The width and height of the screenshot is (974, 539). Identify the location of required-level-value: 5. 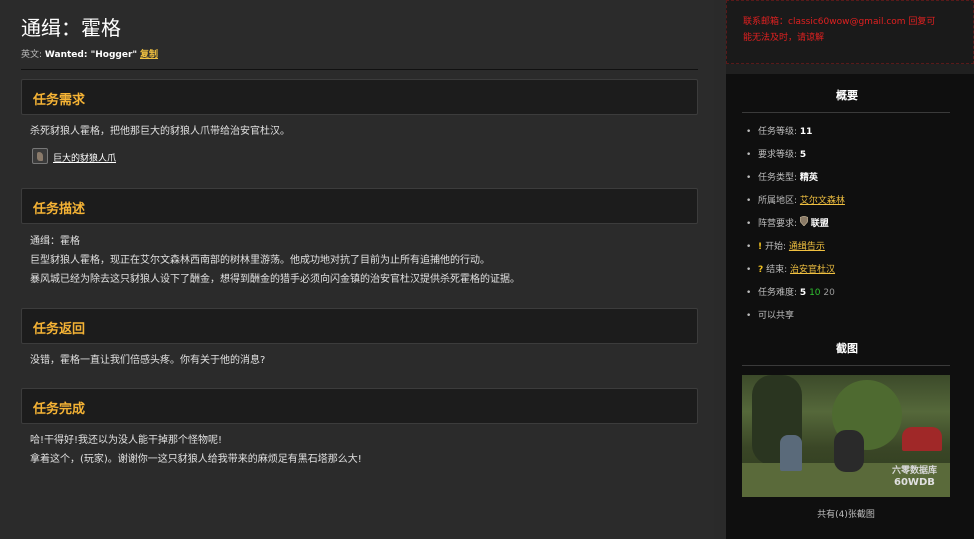
(803, 155).